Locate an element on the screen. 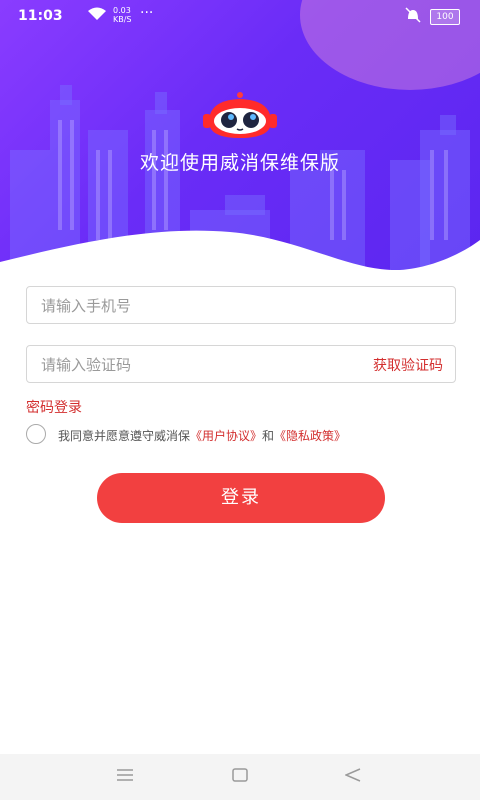  code-input is located at coordinates (191, 365).